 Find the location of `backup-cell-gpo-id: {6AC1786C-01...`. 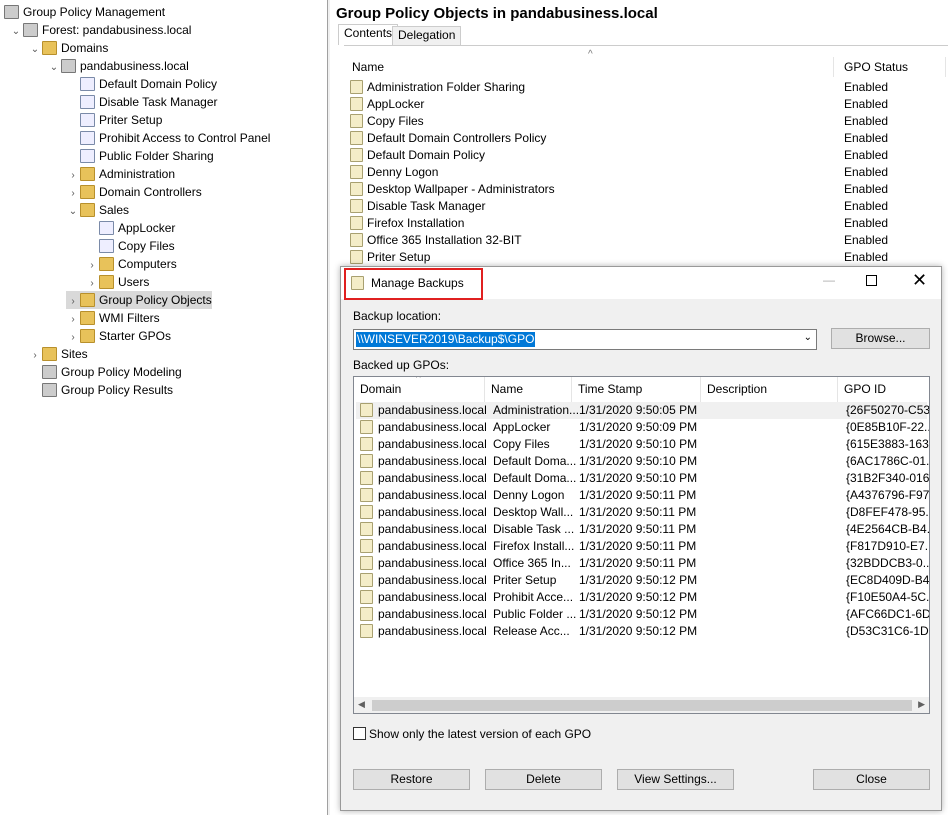

backup-cell-gpo-id: {6AC1786C-01... is located at coordinates (888, 461).